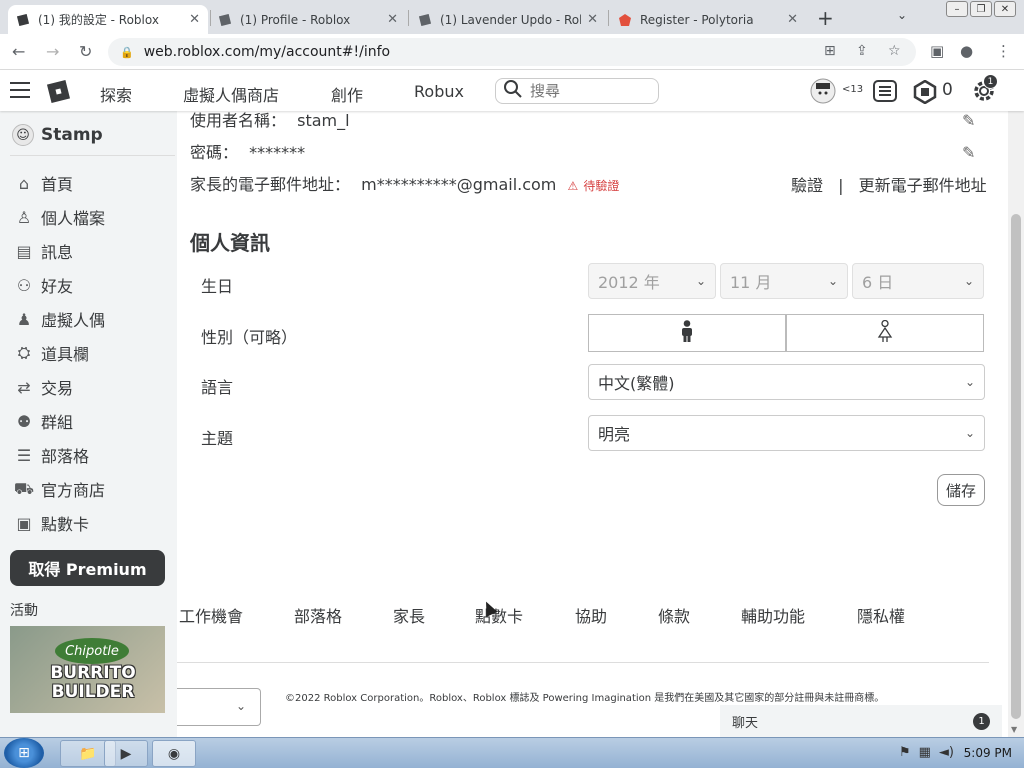  I want to click on sidebar-item-label: 點數卡, so click(65, 524).